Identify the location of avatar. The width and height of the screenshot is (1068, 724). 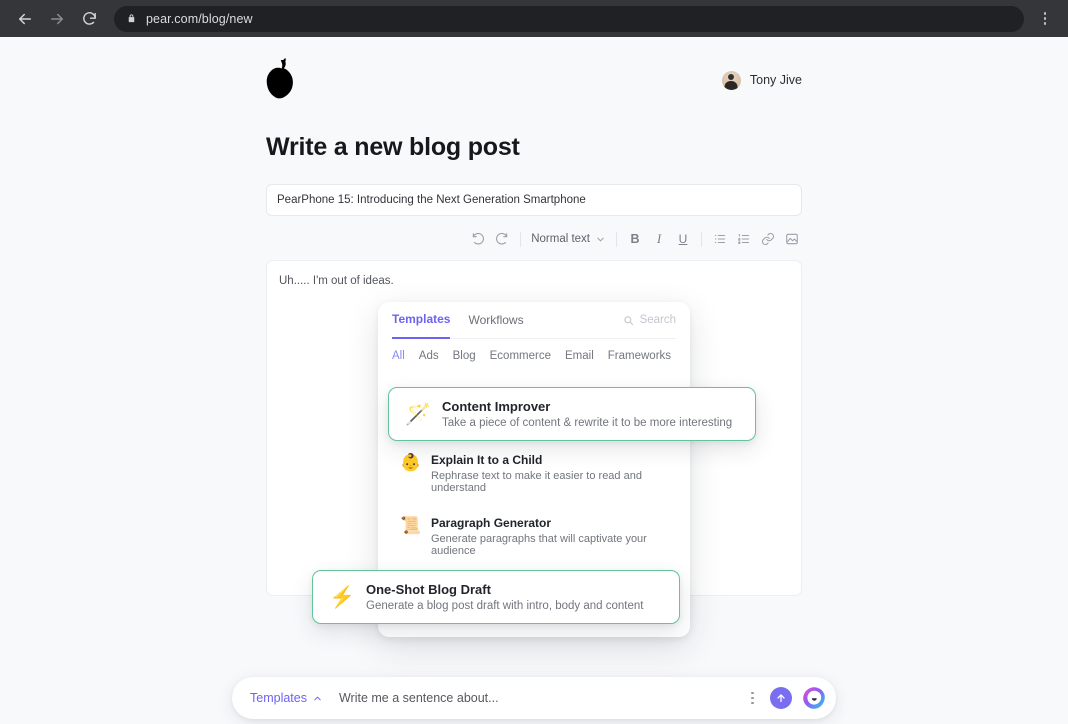
(731, 80).